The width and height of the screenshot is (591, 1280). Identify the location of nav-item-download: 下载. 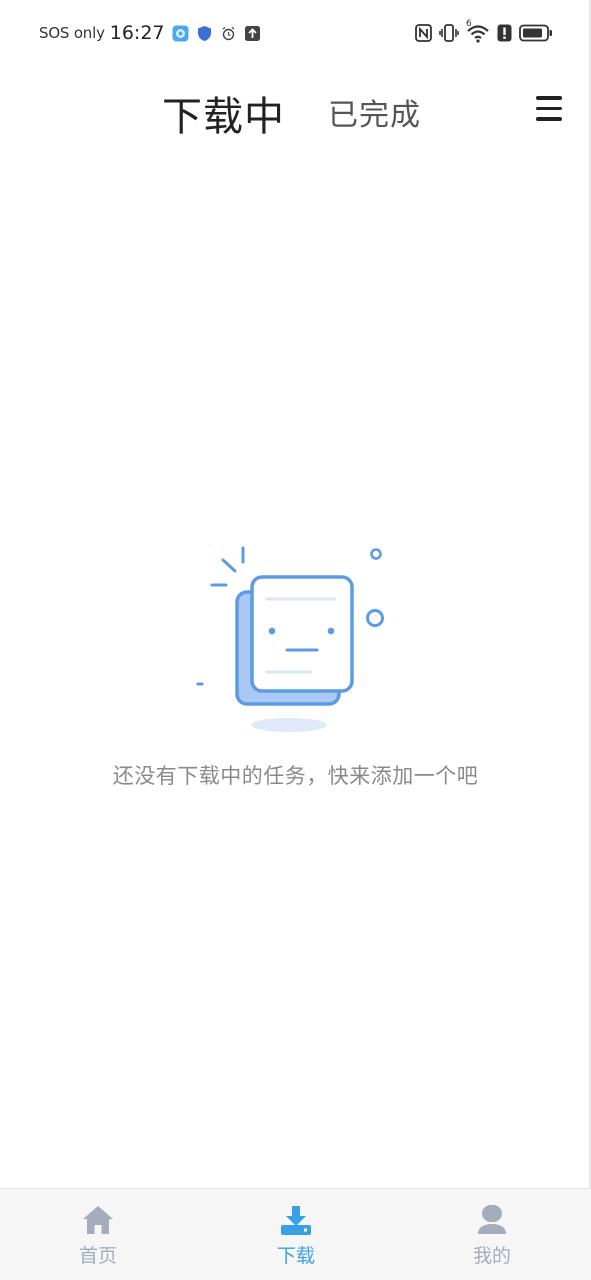
(296, 1238).